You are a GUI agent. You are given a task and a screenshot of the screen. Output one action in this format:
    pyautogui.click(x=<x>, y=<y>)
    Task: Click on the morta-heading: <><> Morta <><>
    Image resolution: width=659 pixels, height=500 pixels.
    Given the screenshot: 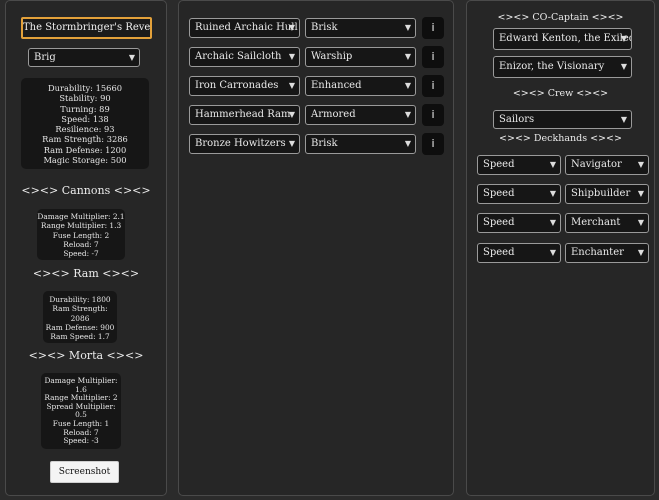 What is the action you would take?
    pyautogui.click(x=86, y=355)
    